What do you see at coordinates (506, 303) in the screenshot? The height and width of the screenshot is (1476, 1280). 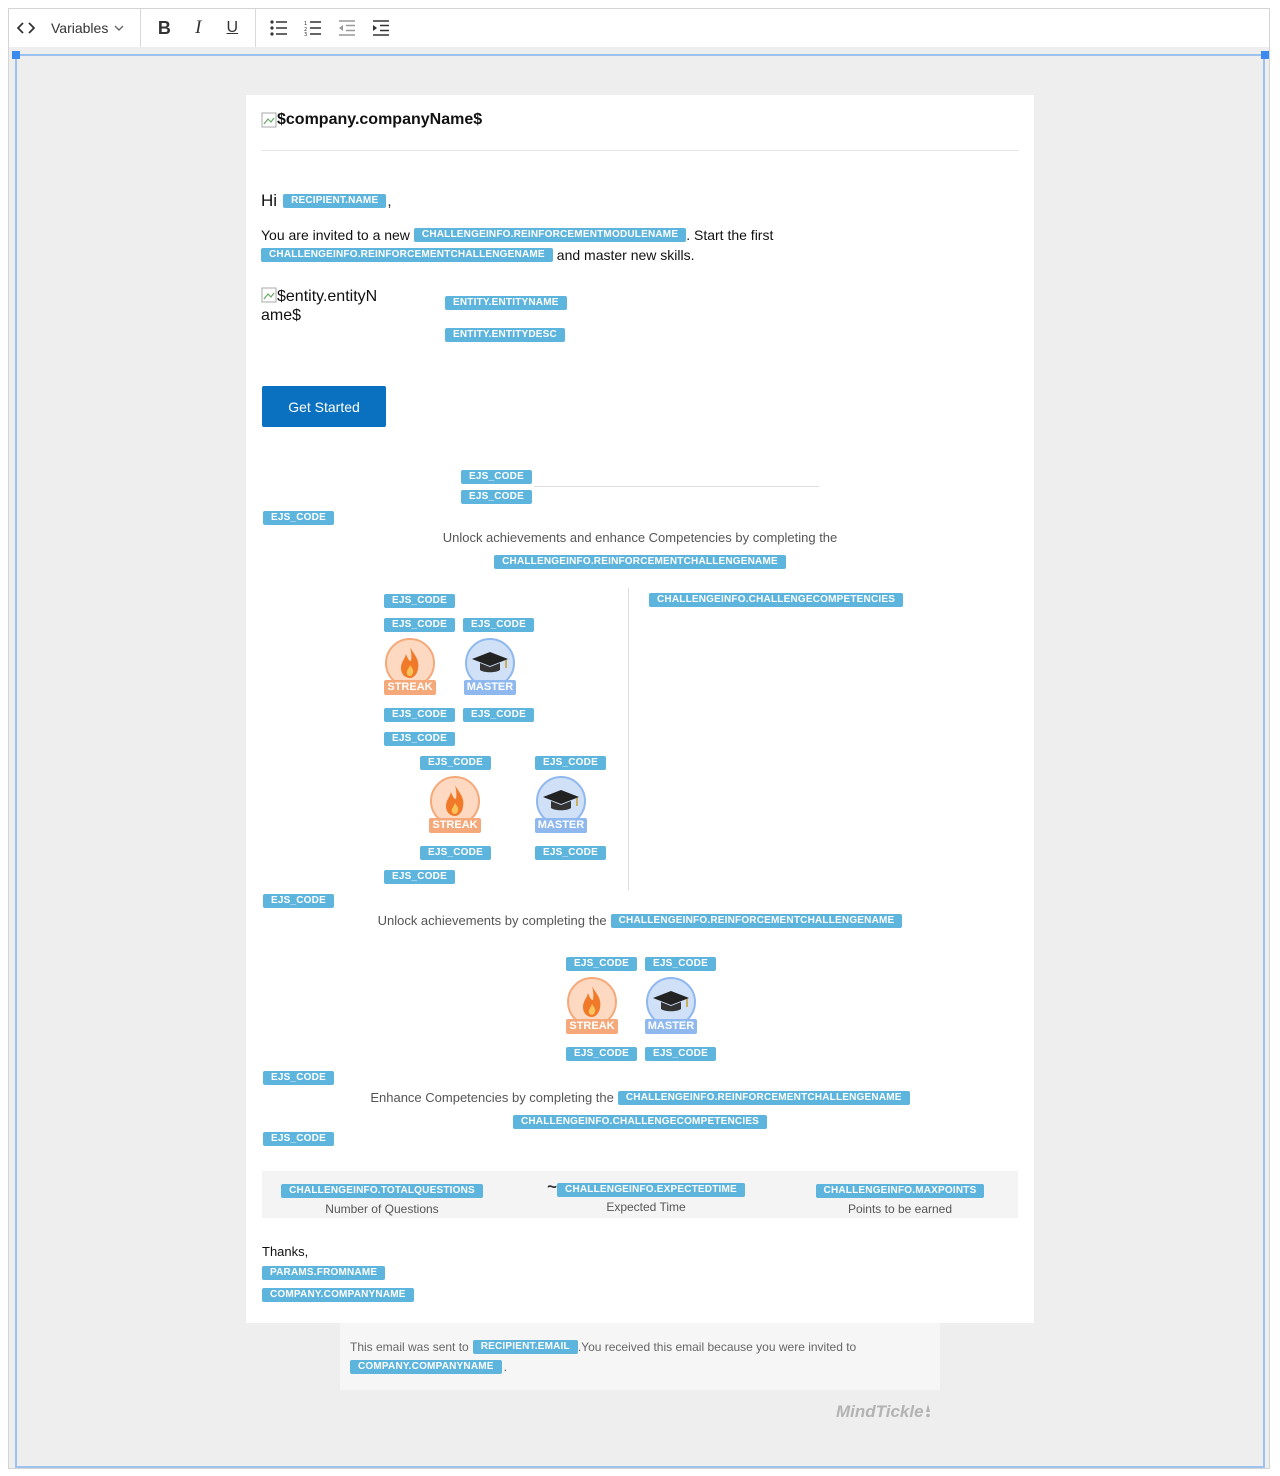 I see `merge-tag-entity-name: ENTITY.ENTITYNAME` at bounding box center [506, 303].